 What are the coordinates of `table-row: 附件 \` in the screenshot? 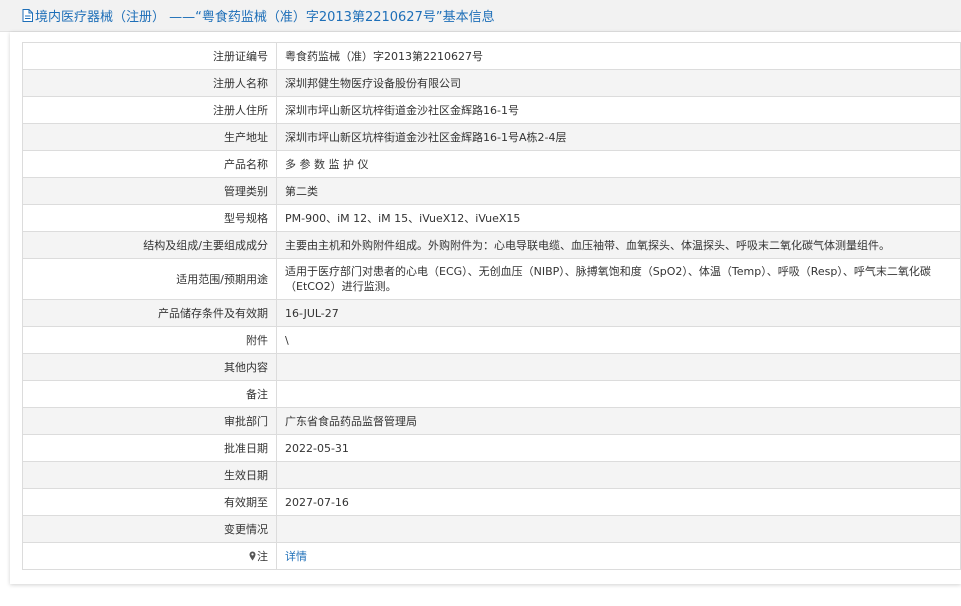 It's located at (491, 340).